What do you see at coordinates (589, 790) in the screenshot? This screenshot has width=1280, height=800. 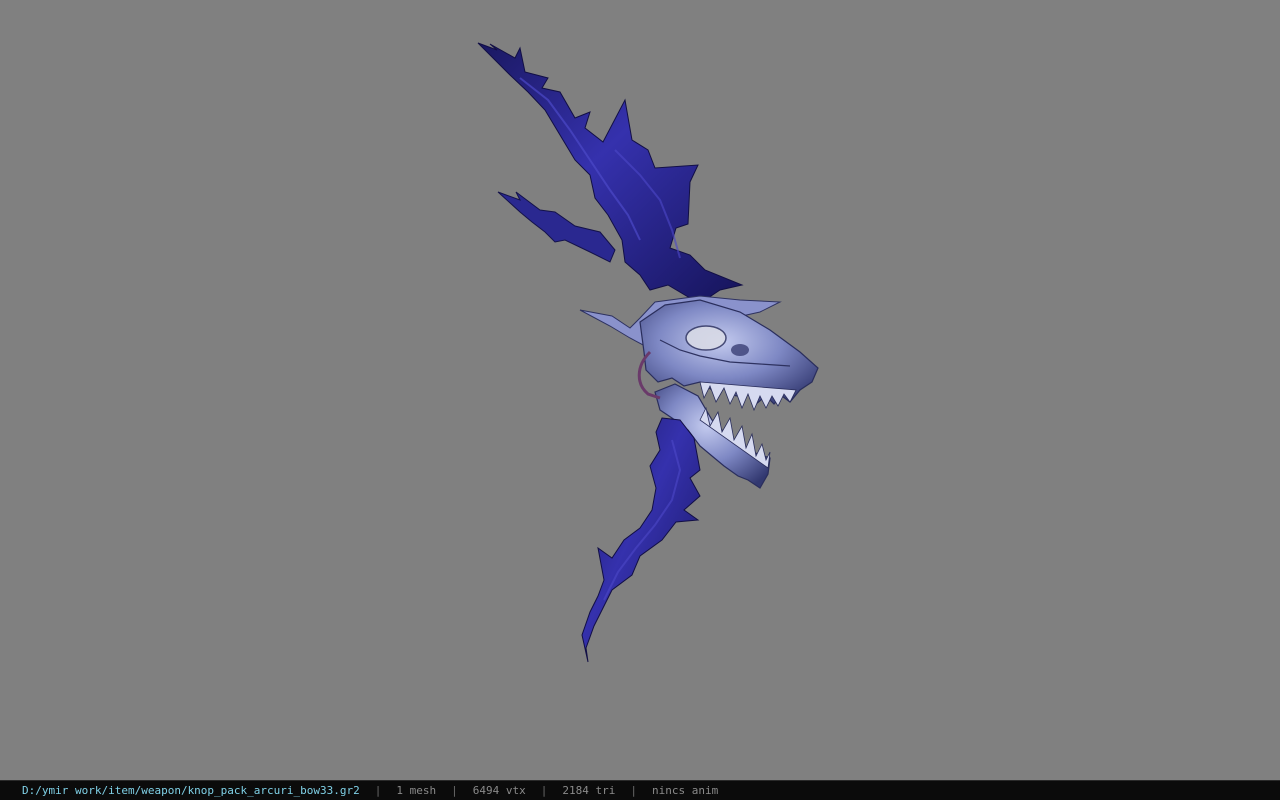 I see `triangle-count: 2184 tri` at bounding box center [589, 790].